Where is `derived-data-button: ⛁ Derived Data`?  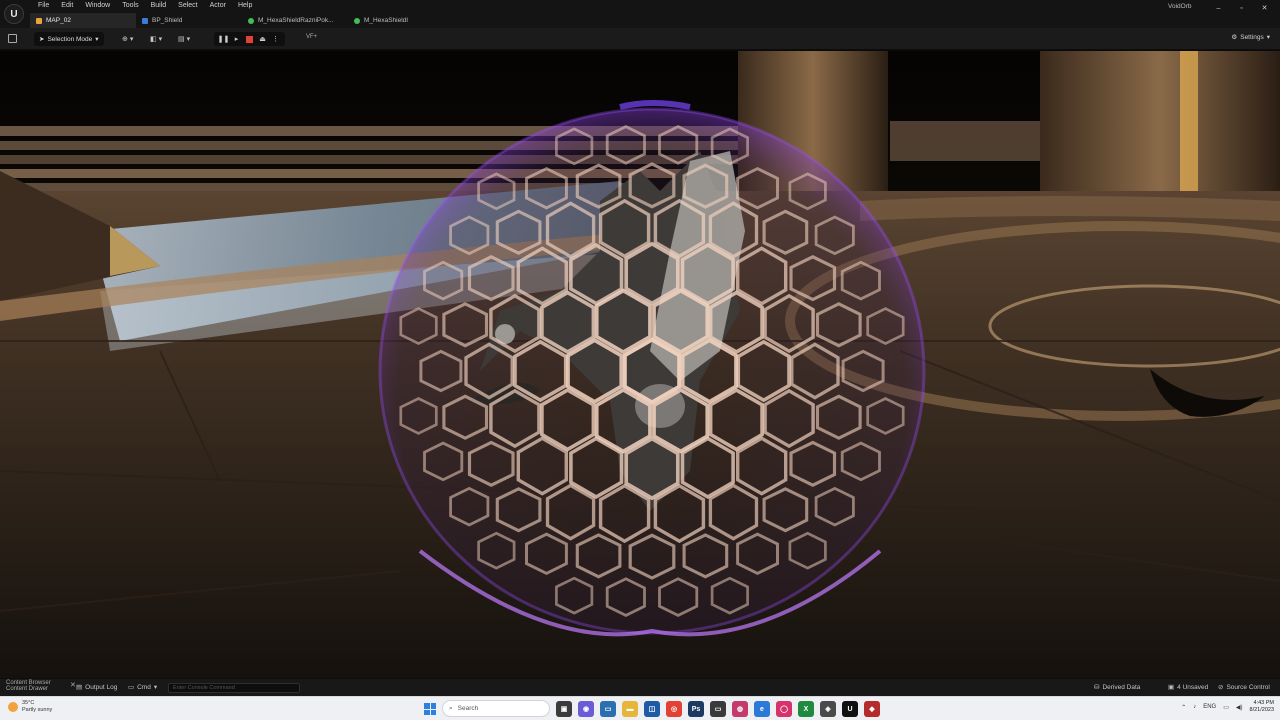
derived-data-button: ⛁ Derived Data is located at coordinates (1117, 687).